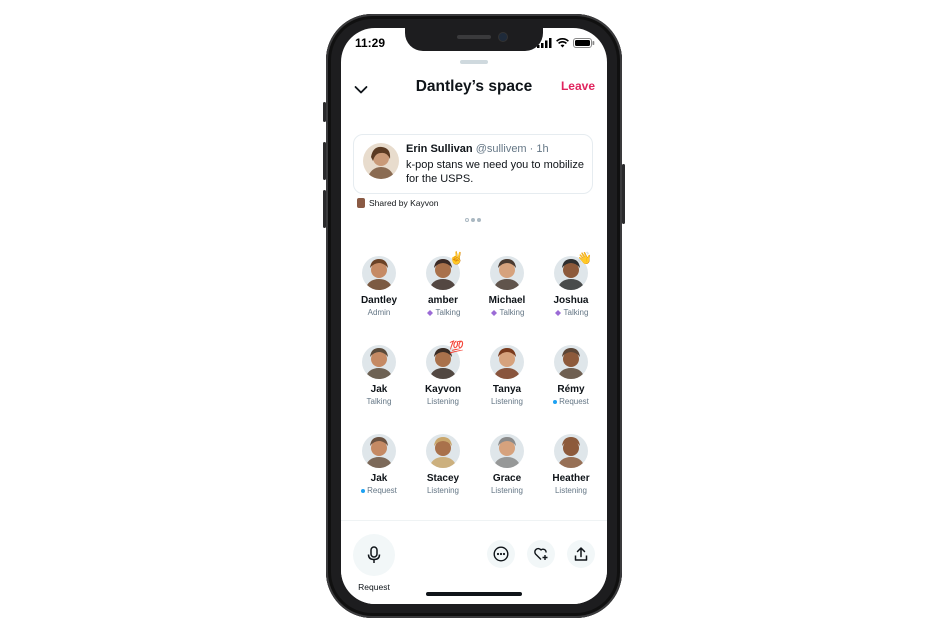  What do you see at coordinates (474, 594) in the screenshot?
I see `home-indicator` at bounding box center [474, 594].